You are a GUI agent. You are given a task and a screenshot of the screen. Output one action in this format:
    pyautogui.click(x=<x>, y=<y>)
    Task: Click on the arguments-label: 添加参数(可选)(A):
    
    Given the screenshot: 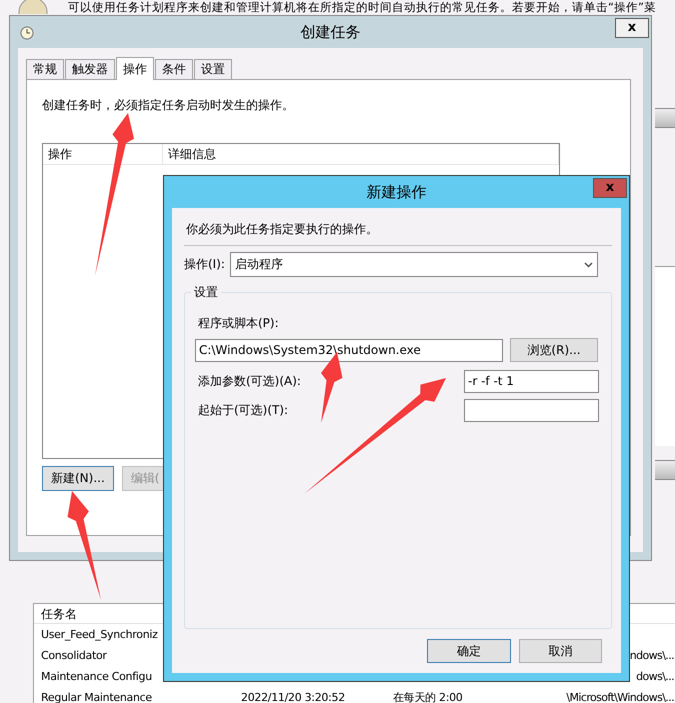 What is the action you would take?
    pyautogui.click(x=249, y=381)
    